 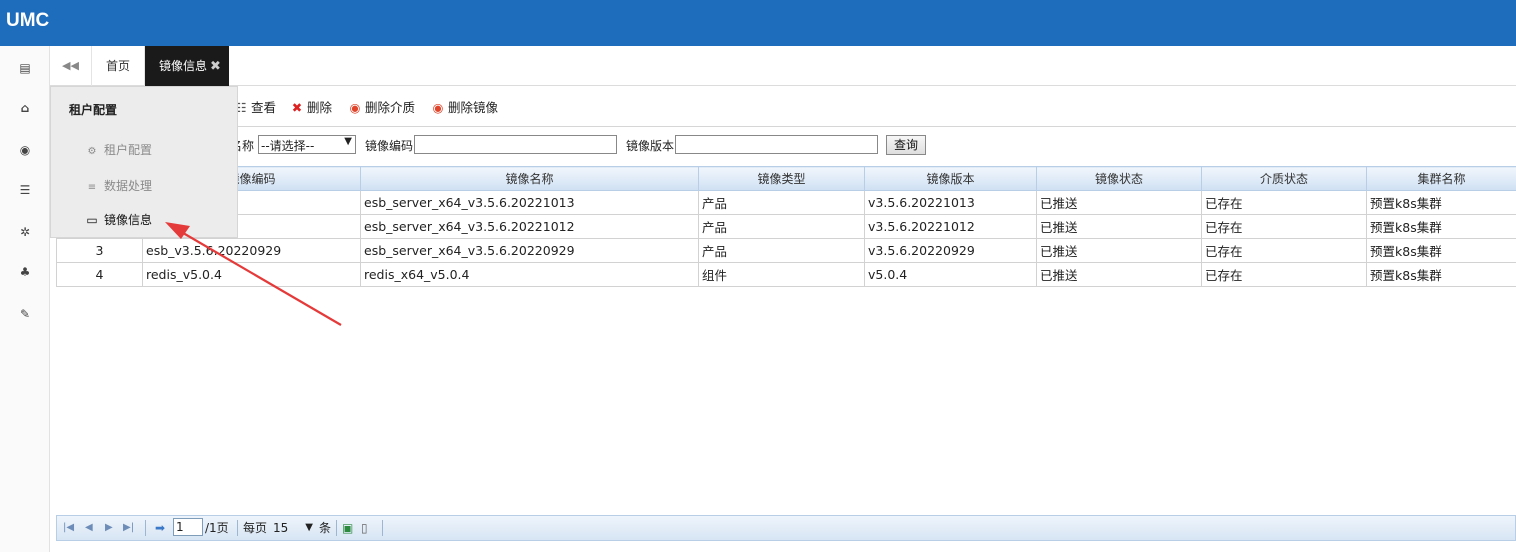 I want to click on column-header: 镜像类型, so click(x=781, y=178).